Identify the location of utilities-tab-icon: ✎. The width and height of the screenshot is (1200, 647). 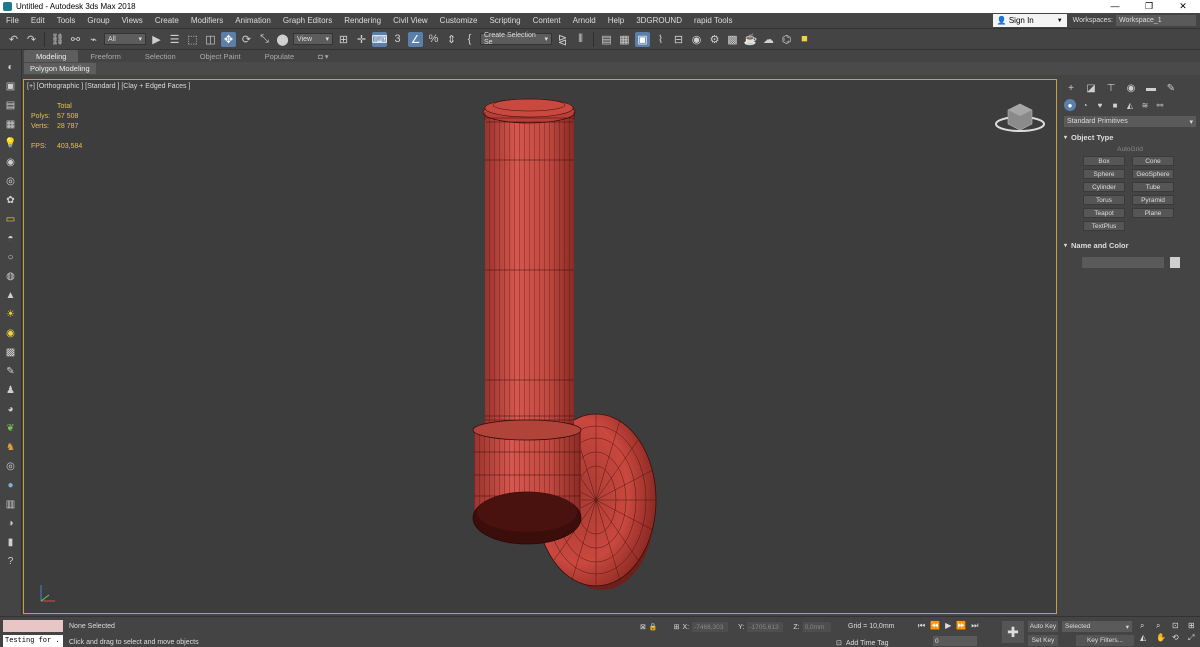
(1171, 88).